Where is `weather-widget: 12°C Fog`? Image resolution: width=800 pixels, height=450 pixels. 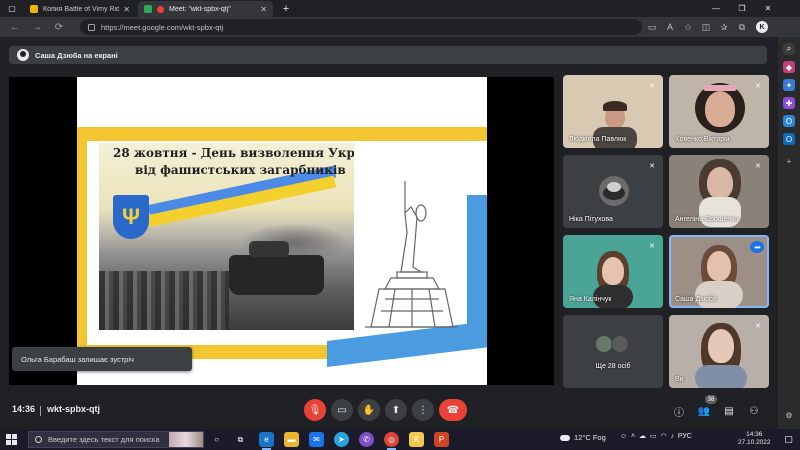 weather-widget: 12°C Fog is located at coordinates (583, 437).